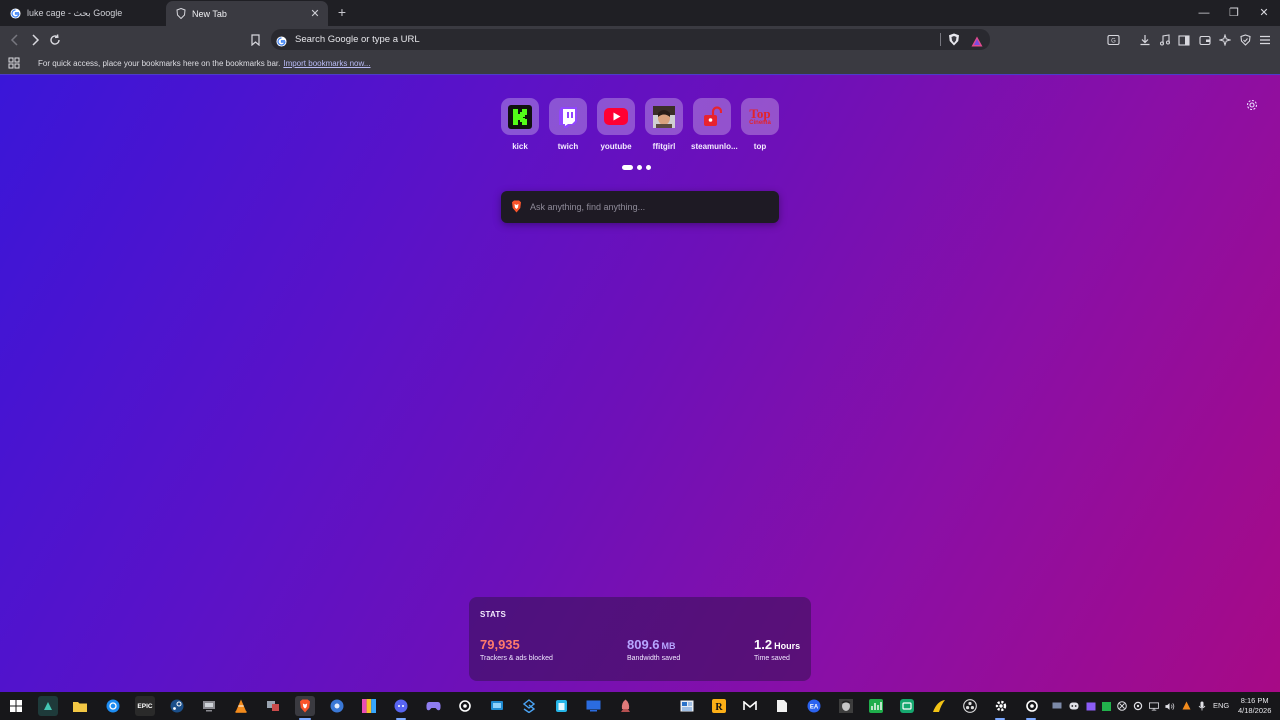 This screenshot has width=1280, height=720. Describe the element at coordinates (255, 40) in the screenshot. I see `bookmark-icon` at that location.